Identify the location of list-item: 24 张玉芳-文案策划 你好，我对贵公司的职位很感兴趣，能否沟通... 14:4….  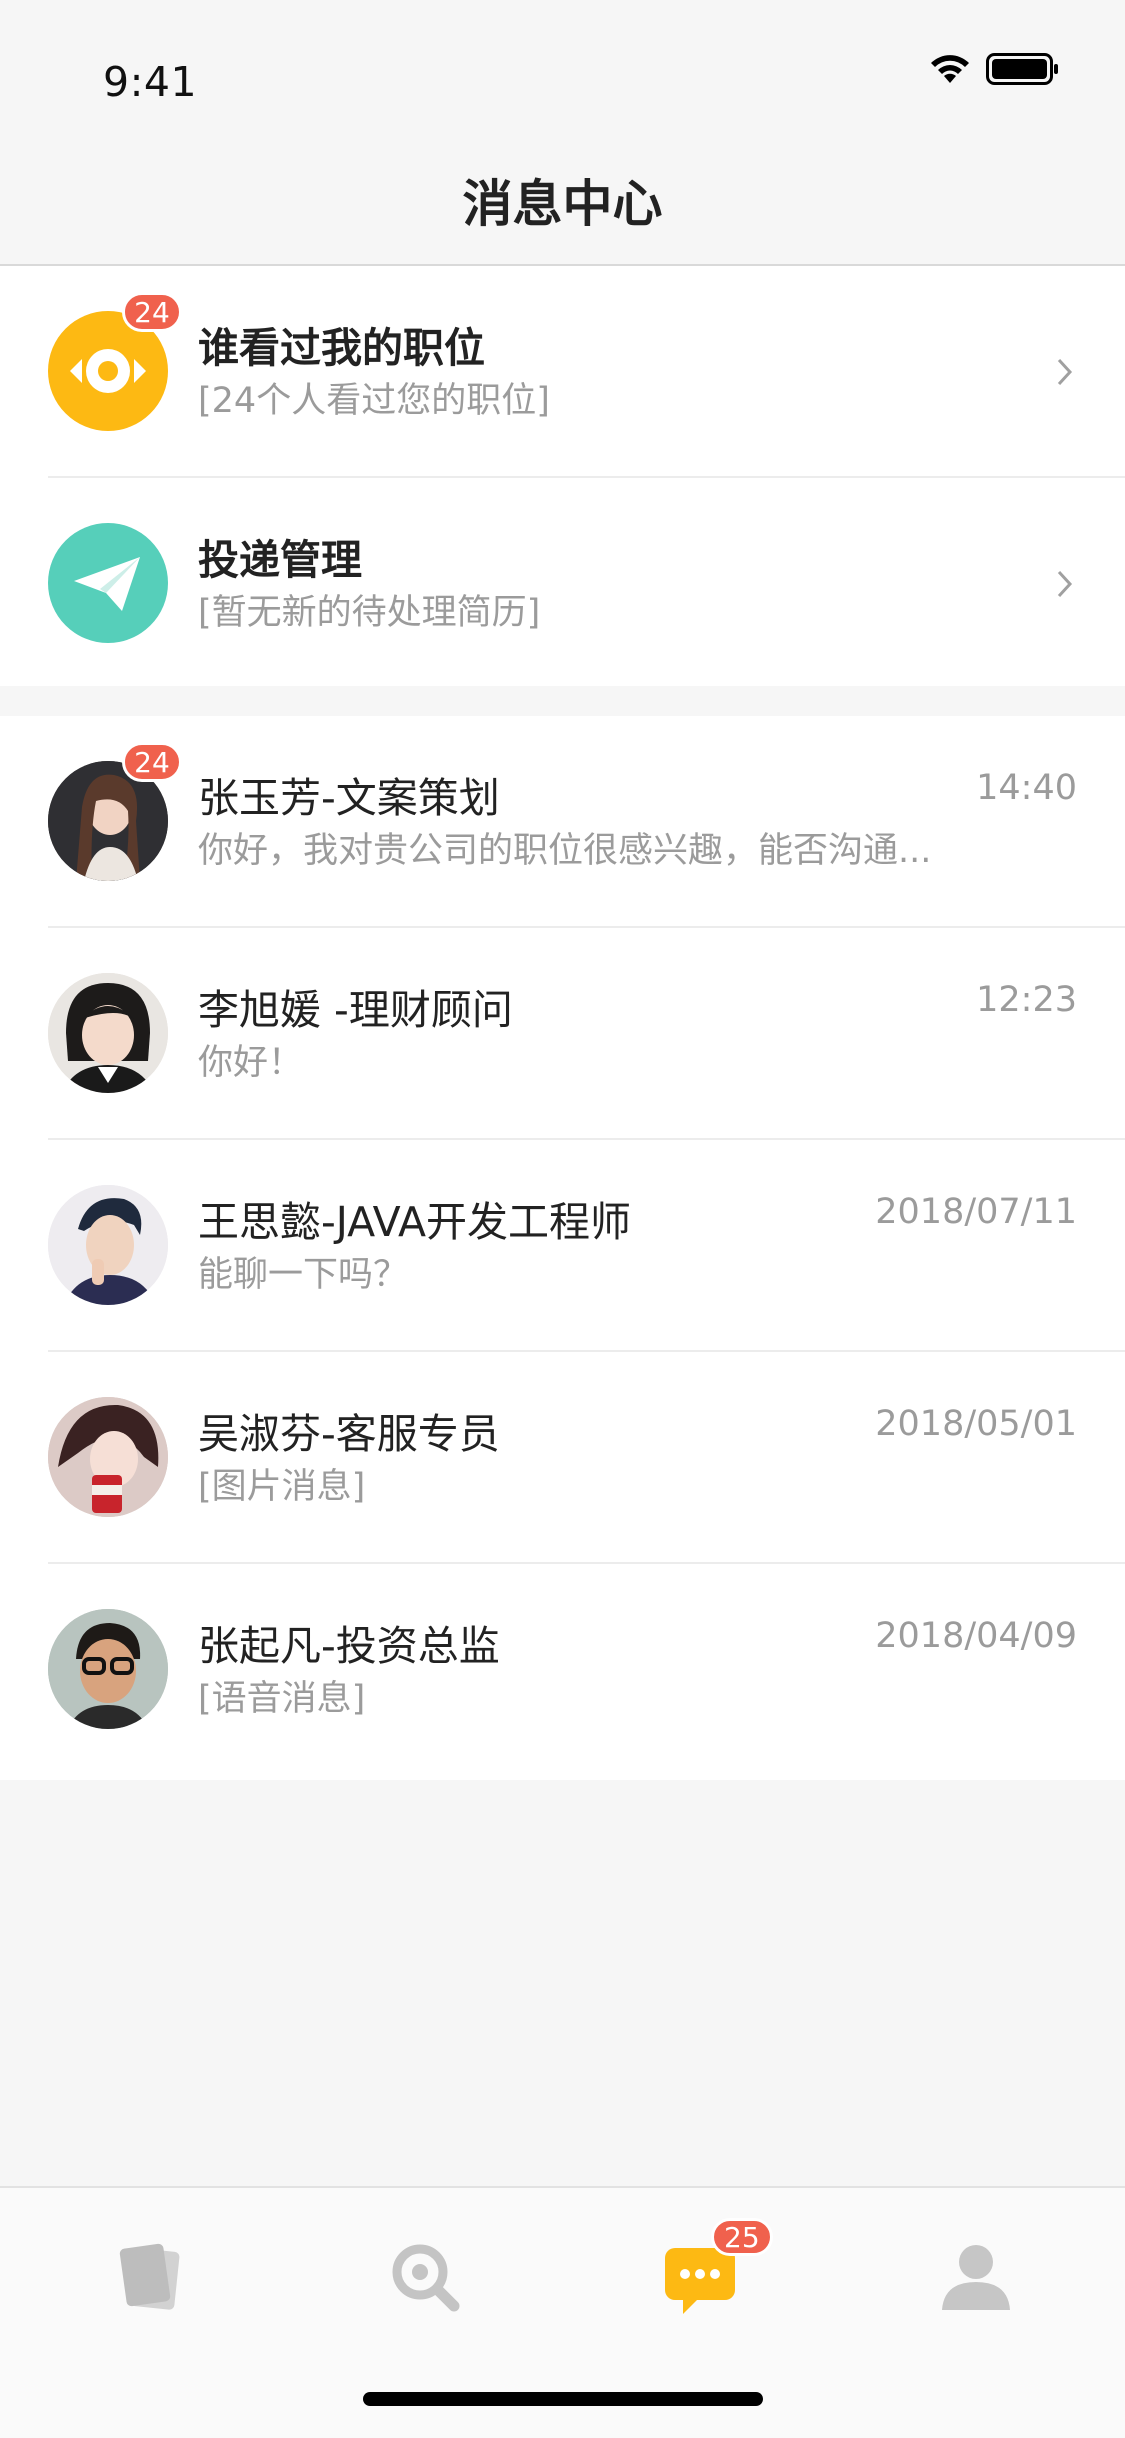
(562, 822).